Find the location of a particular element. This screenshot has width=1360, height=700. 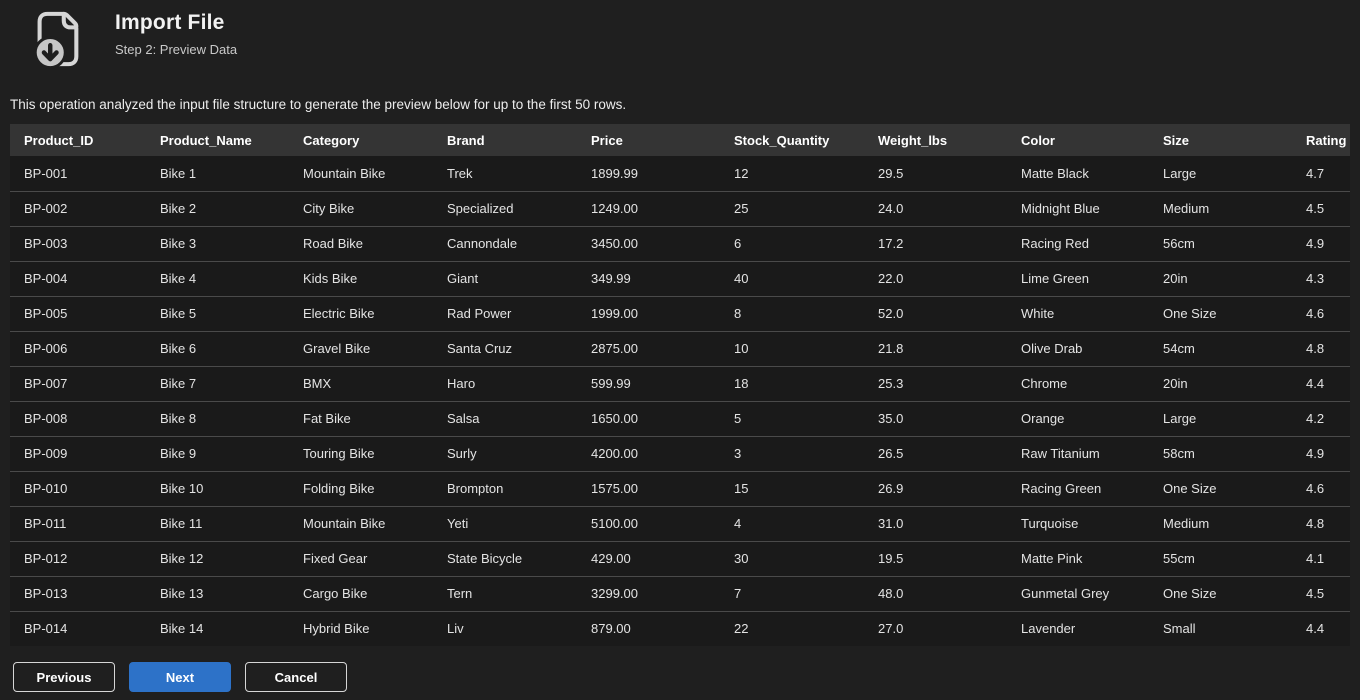

table-cell: 6 is located at coordinates (792, 243).